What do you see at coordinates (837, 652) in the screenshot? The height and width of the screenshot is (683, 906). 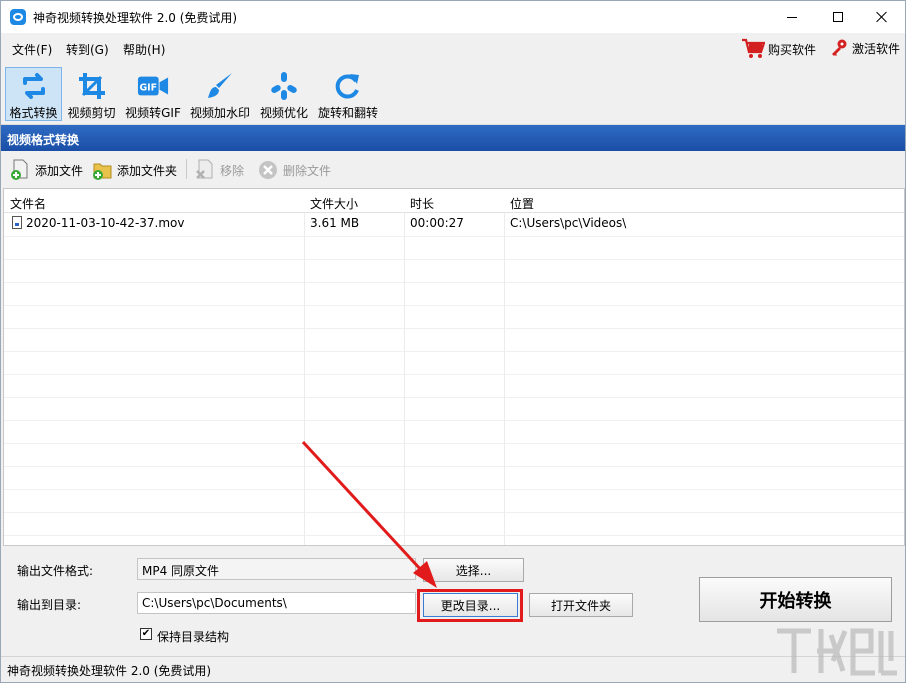 I see `watermark-logo-icon` at bounding box center [837, 652].